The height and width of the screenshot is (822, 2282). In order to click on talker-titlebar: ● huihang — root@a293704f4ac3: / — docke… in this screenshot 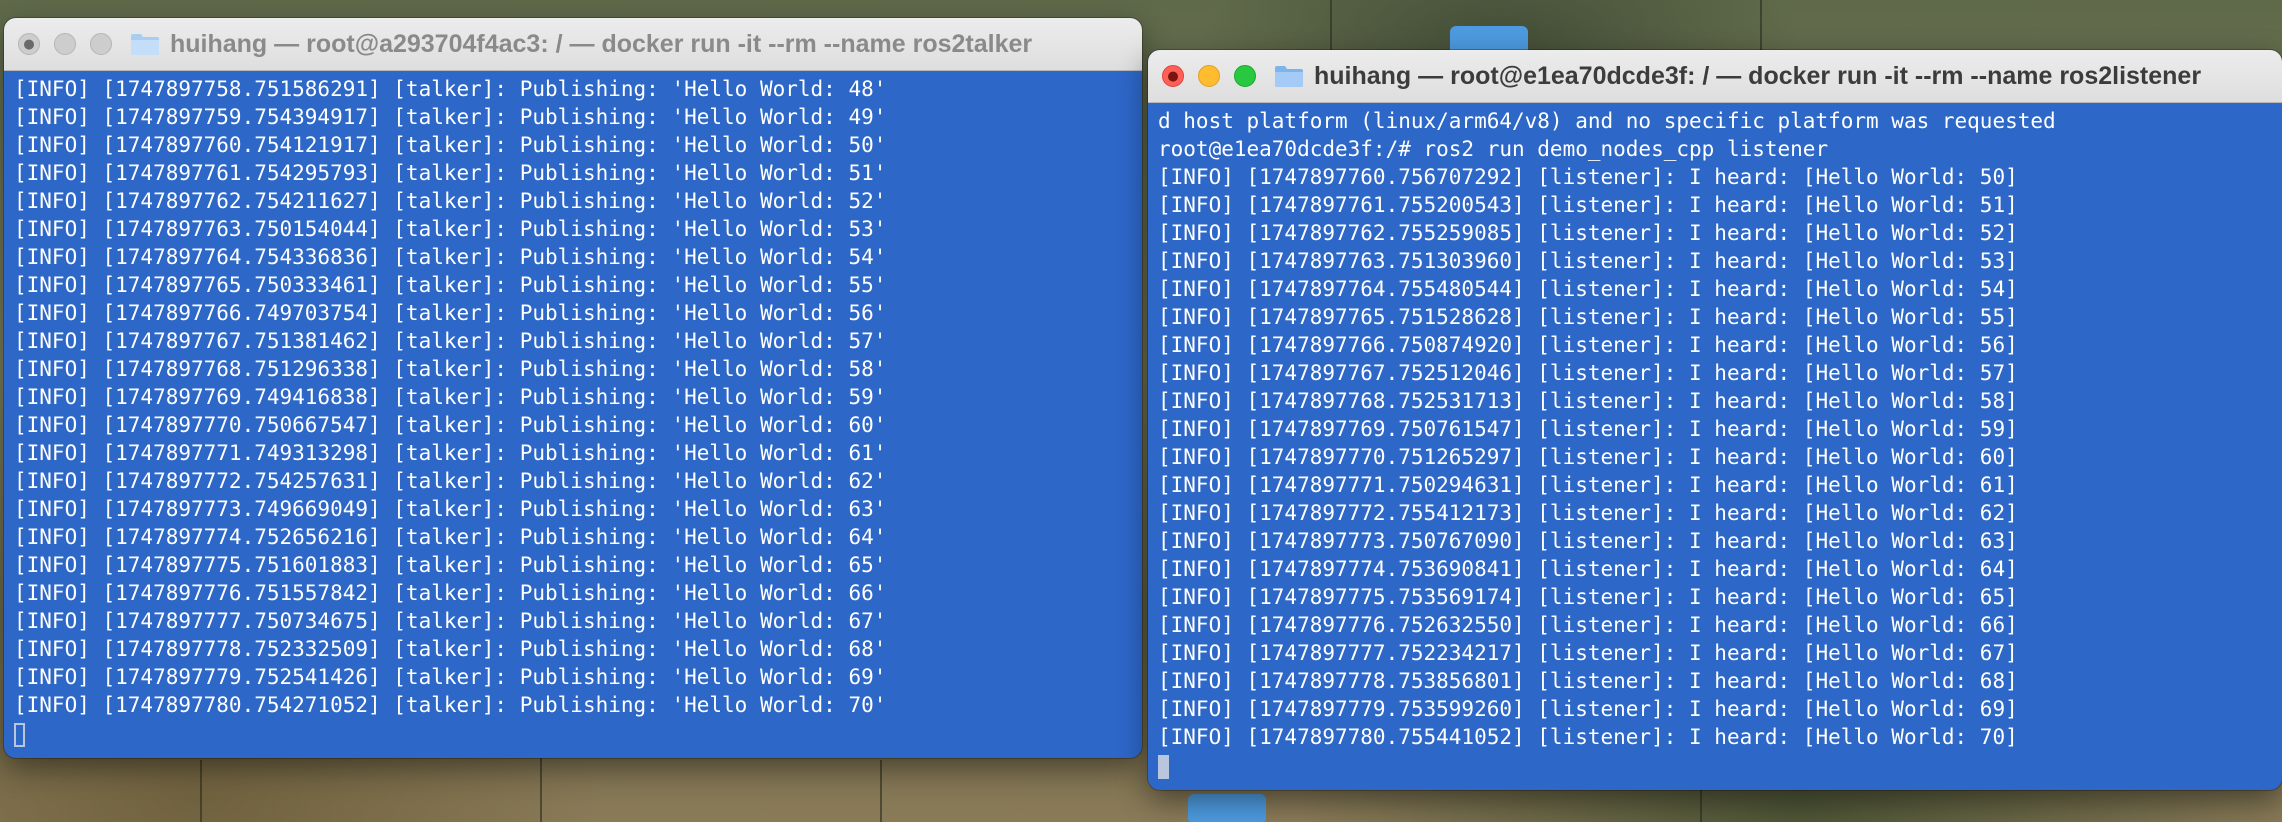, I will do `click(573, 44)`.